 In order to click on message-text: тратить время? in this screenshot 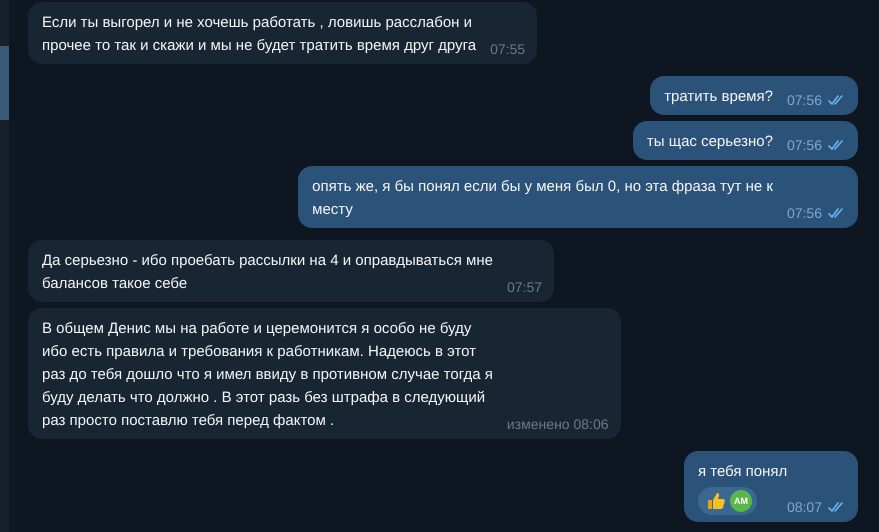, I will do `click(718, 97)`.